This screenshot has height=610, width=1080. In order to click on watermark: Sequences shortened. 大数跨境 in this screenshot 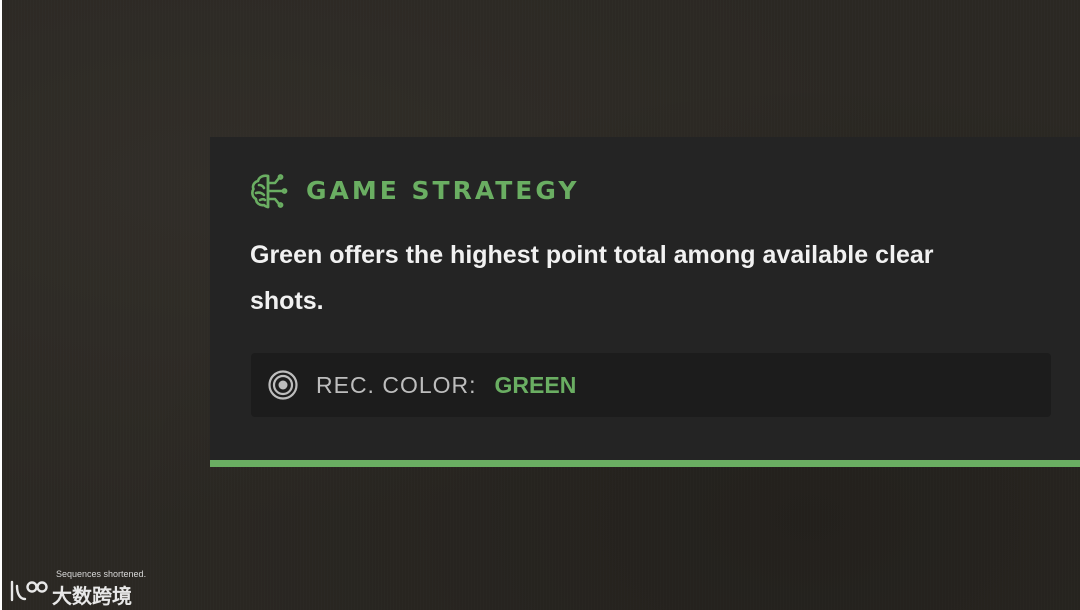, I will do `click(83, 587)`.